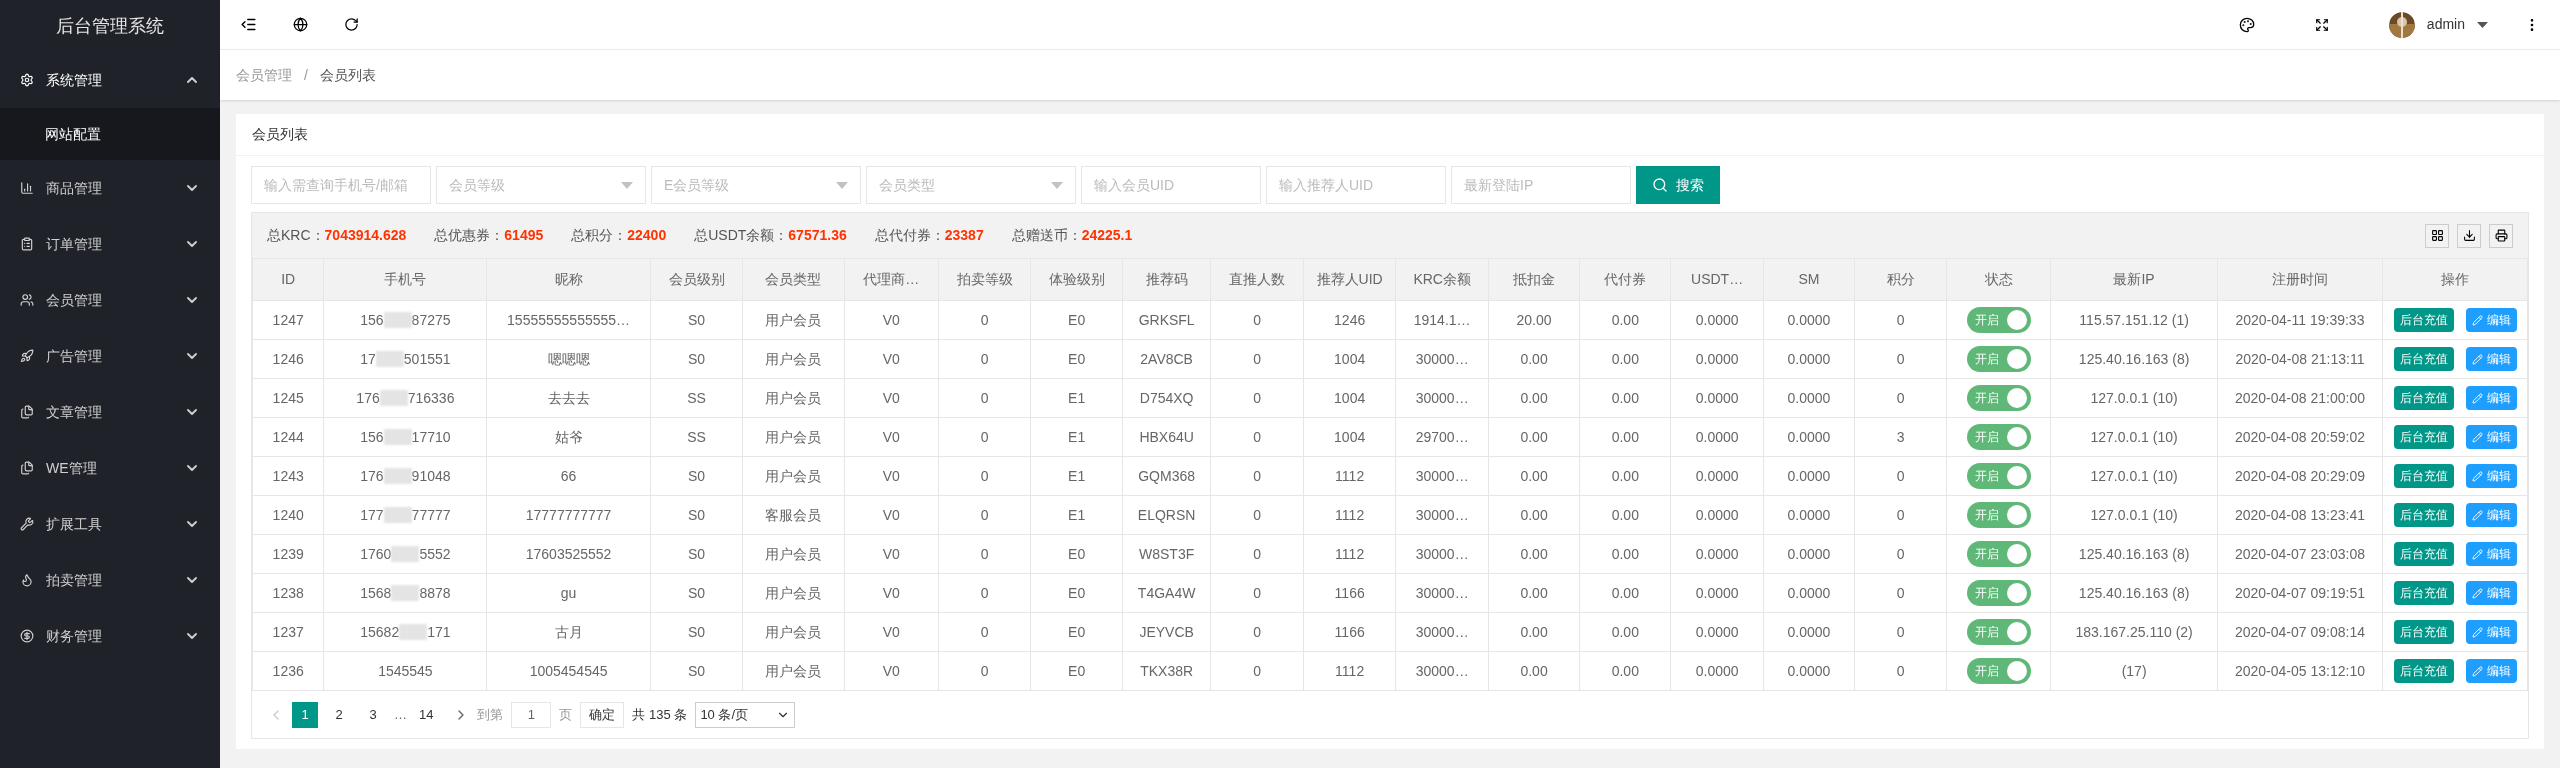 The width and height of the screenshot is (2560, 768). What do you see at coordinates (1076, 671) in the screenshot?
I see `table-cell: E0` at bounding box center [1076, 671].